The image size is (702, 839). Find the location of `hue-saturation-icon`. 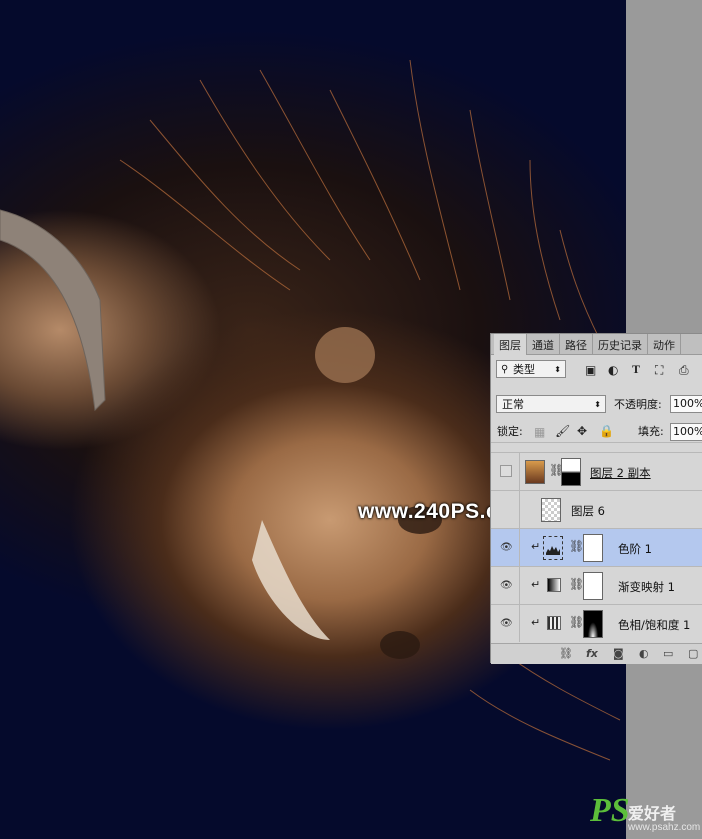

hue-saturation-icon is located at coordinates (554, 623).